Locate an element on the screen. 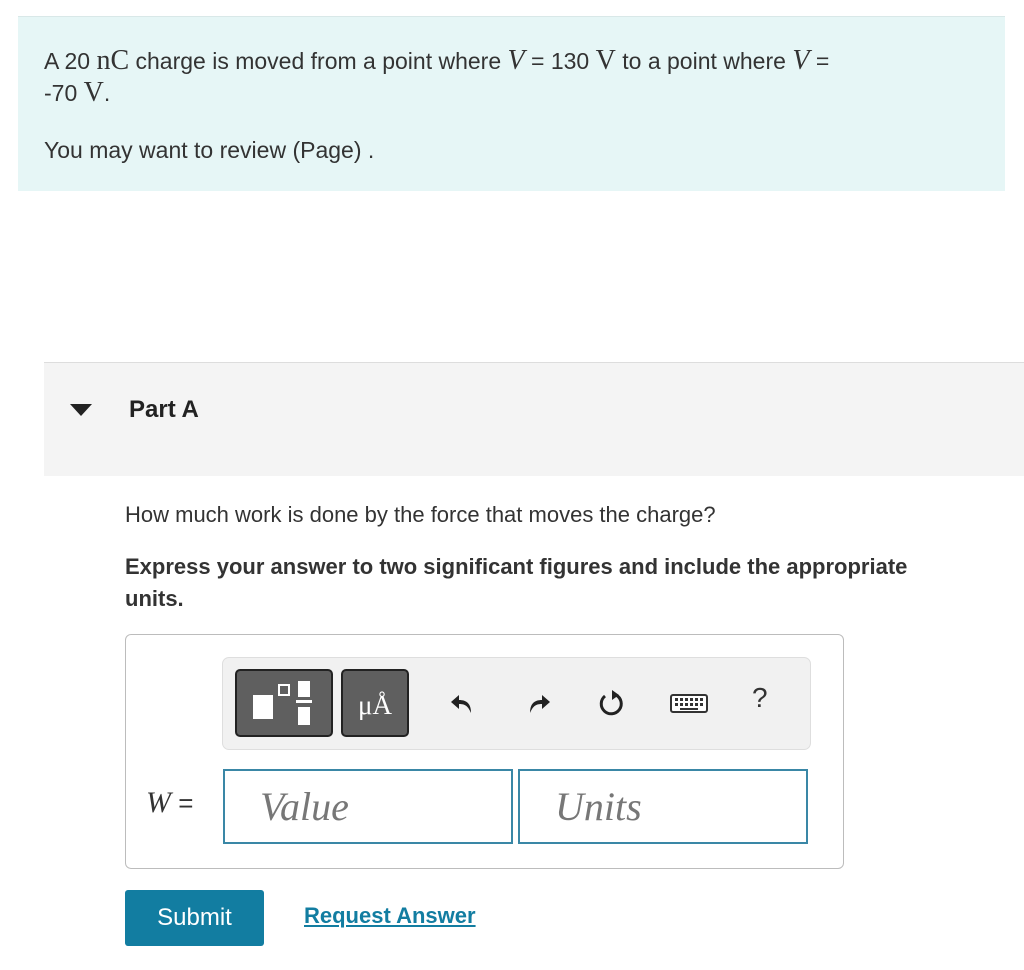  voltage-value-2: -70 is located at coordinates (61, 93).